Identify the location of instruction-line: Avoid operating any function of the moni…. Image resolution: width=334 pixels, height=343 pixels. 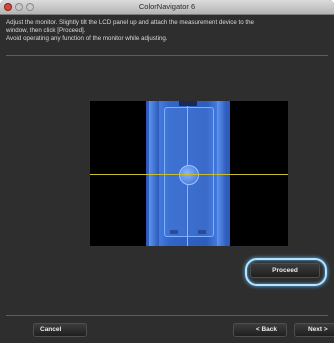
(87, 38).